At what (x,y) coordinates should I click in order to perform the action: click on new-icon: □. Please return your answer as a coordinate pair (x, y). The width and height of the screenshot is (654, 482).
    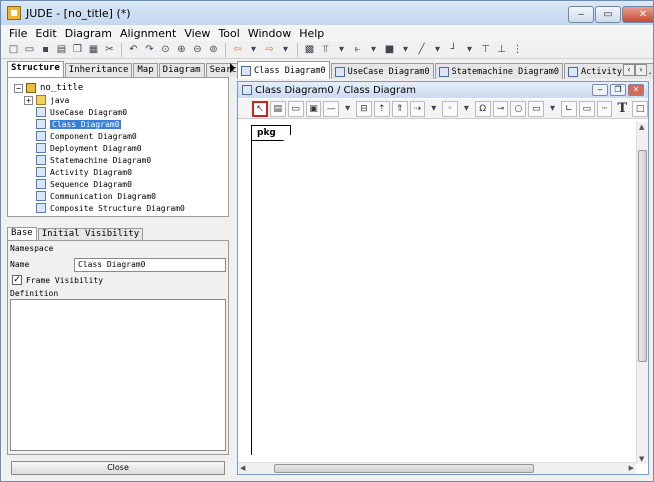
    Looking at the image, I should click on (13, 49).